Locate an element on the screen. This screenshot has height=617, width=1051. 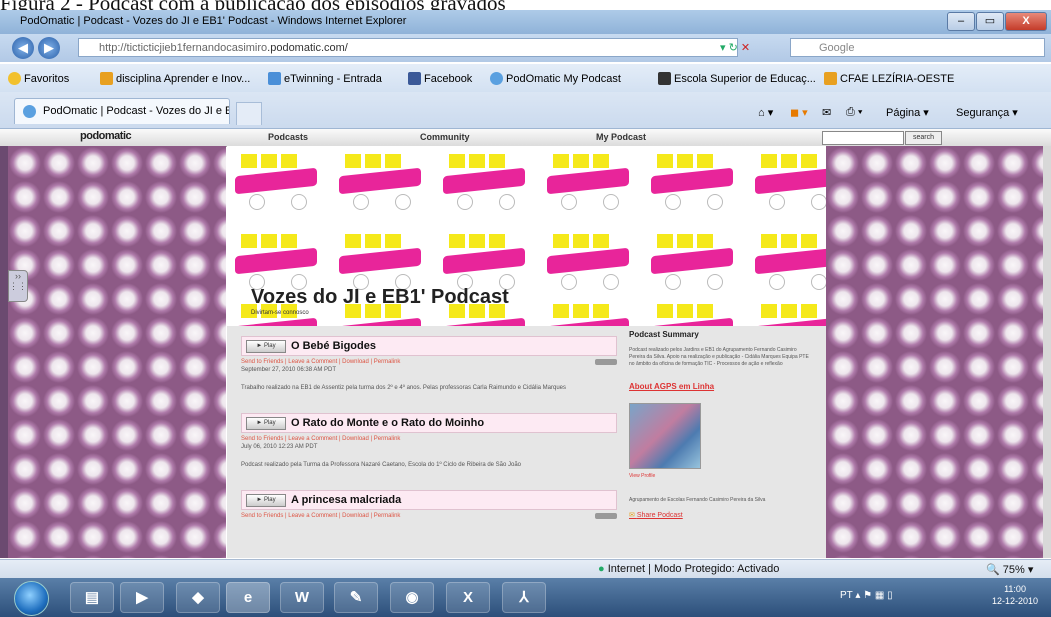
excel-icon: X is located at coordinates (468, 597).